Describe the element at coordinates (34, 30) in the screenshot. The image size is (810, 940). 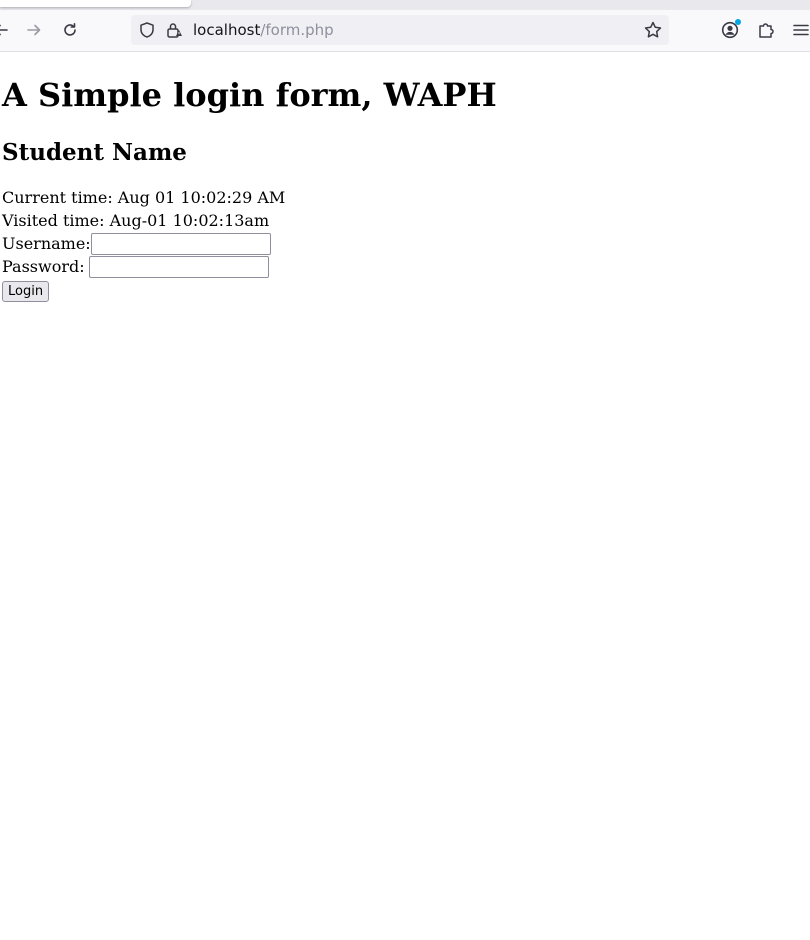
I see `forward-arrow-icon` at that location.